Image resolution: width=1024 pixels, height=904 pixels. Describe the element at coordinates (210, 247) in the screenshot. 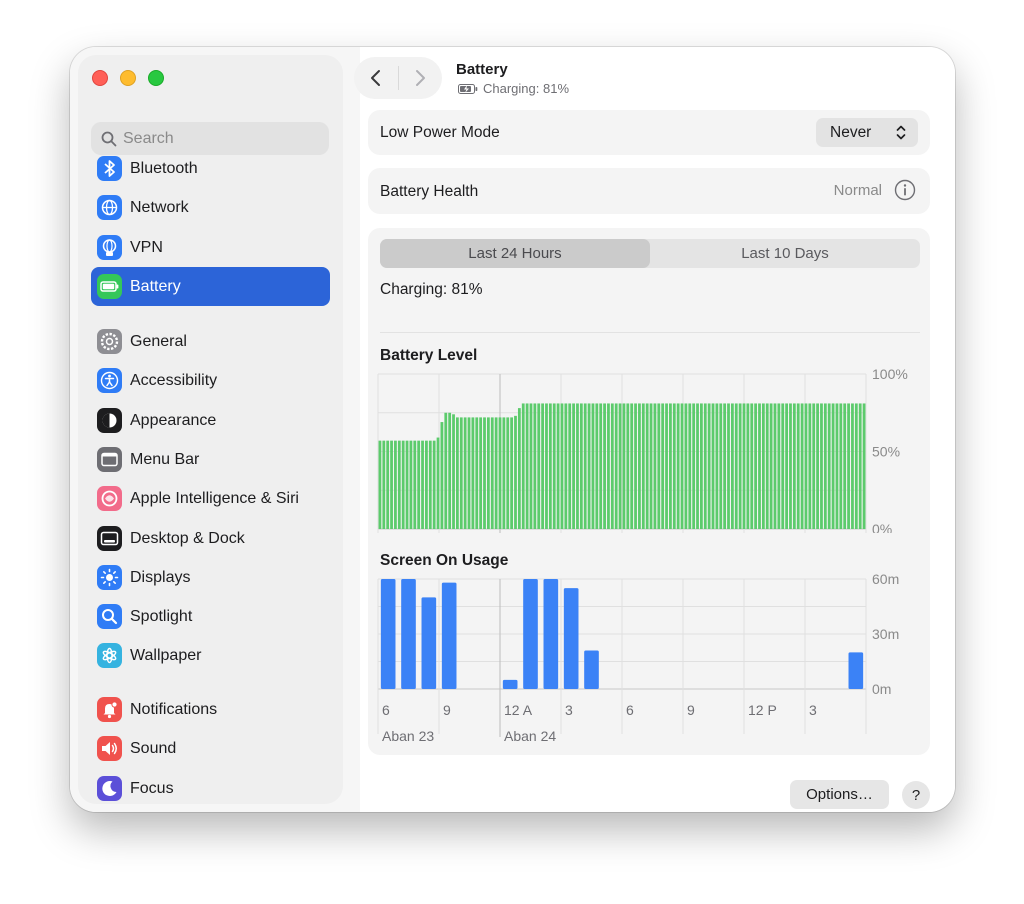

I see `sidebar-item-vpn: VPN` at that location.